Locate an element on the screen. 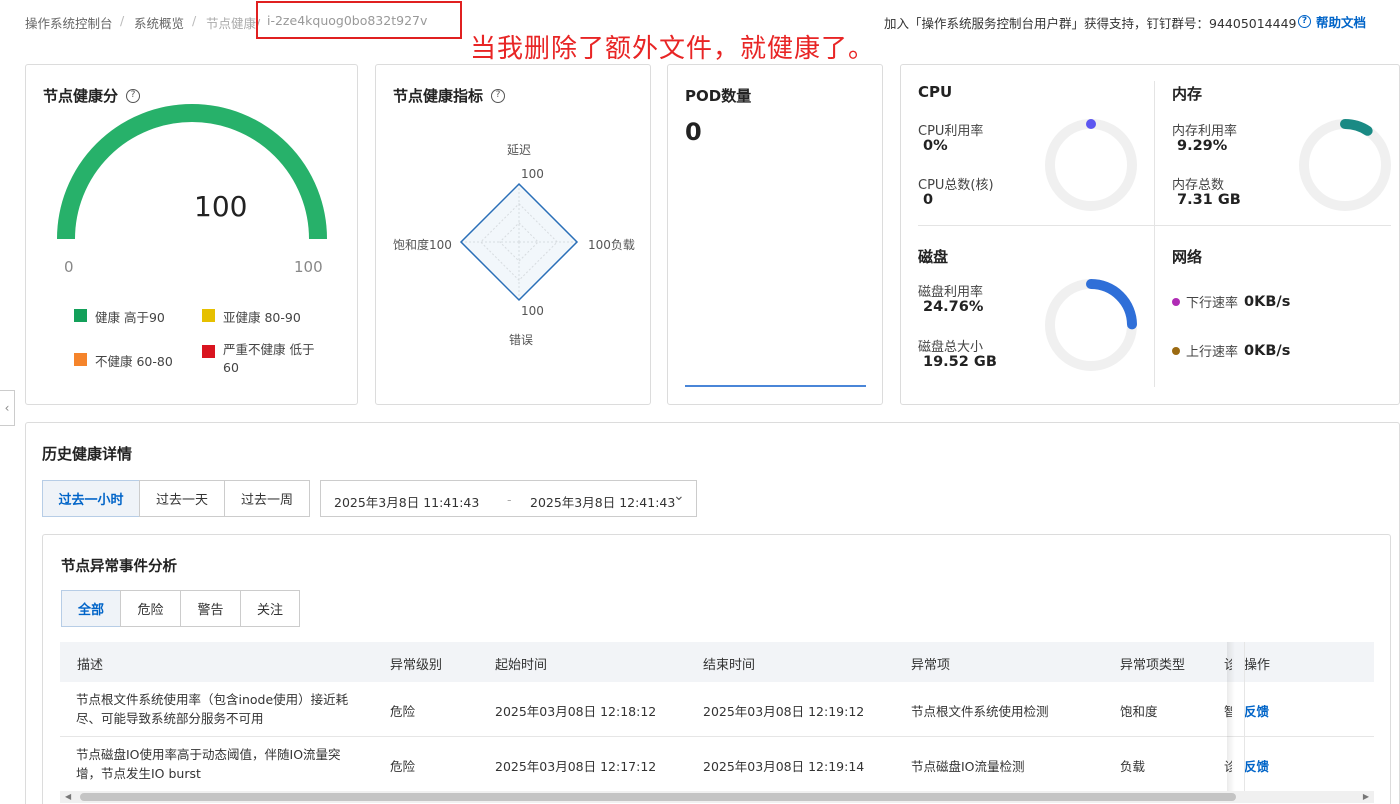 The height and width of the screenshot is (804, 1400). radar-axis-label-latency: 延迟 is located at coordinates (519, 150).